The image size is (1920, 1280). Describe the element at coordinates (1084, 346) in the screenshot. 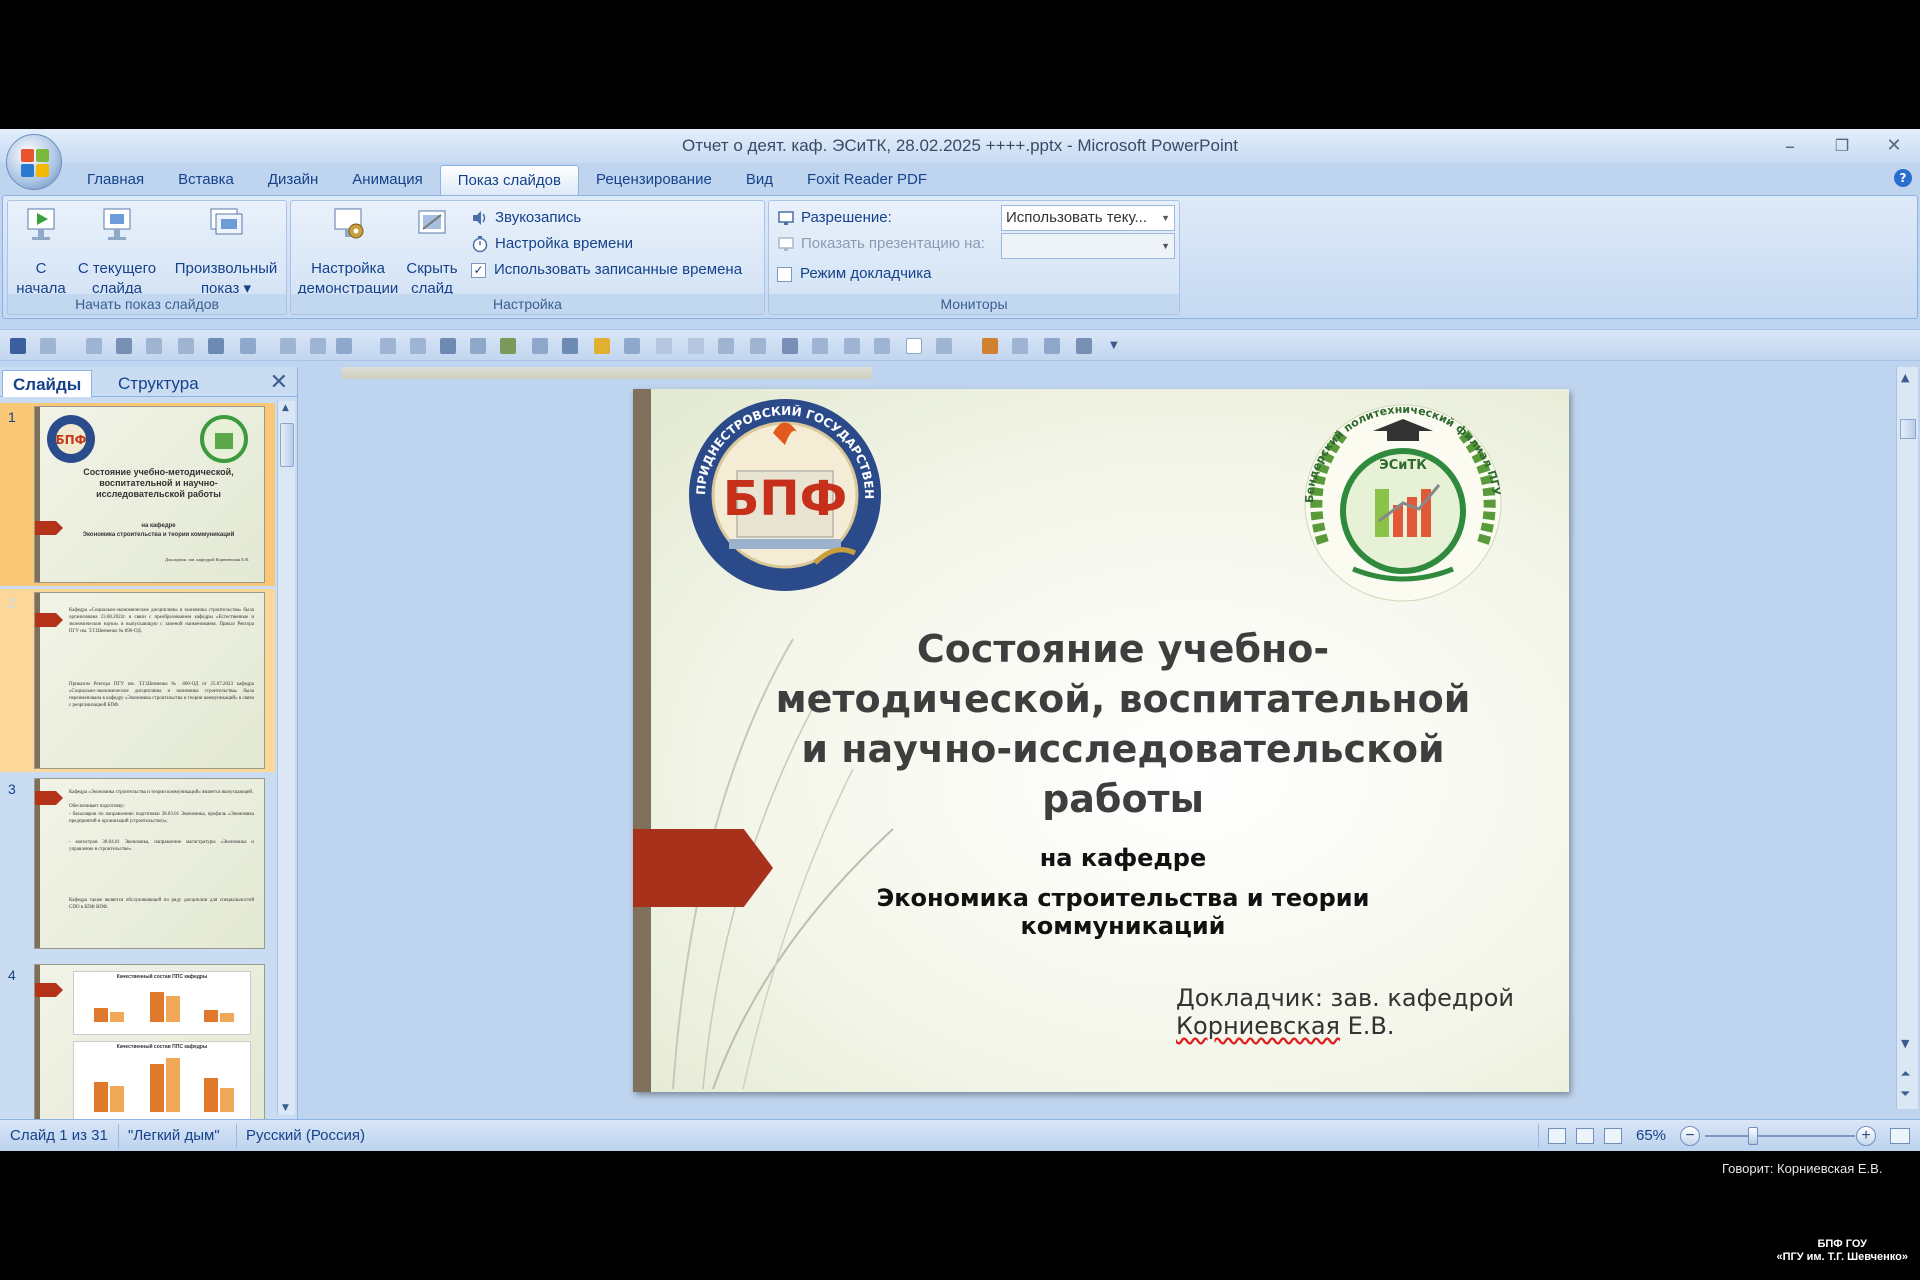

I see `macro-icon` at that location.